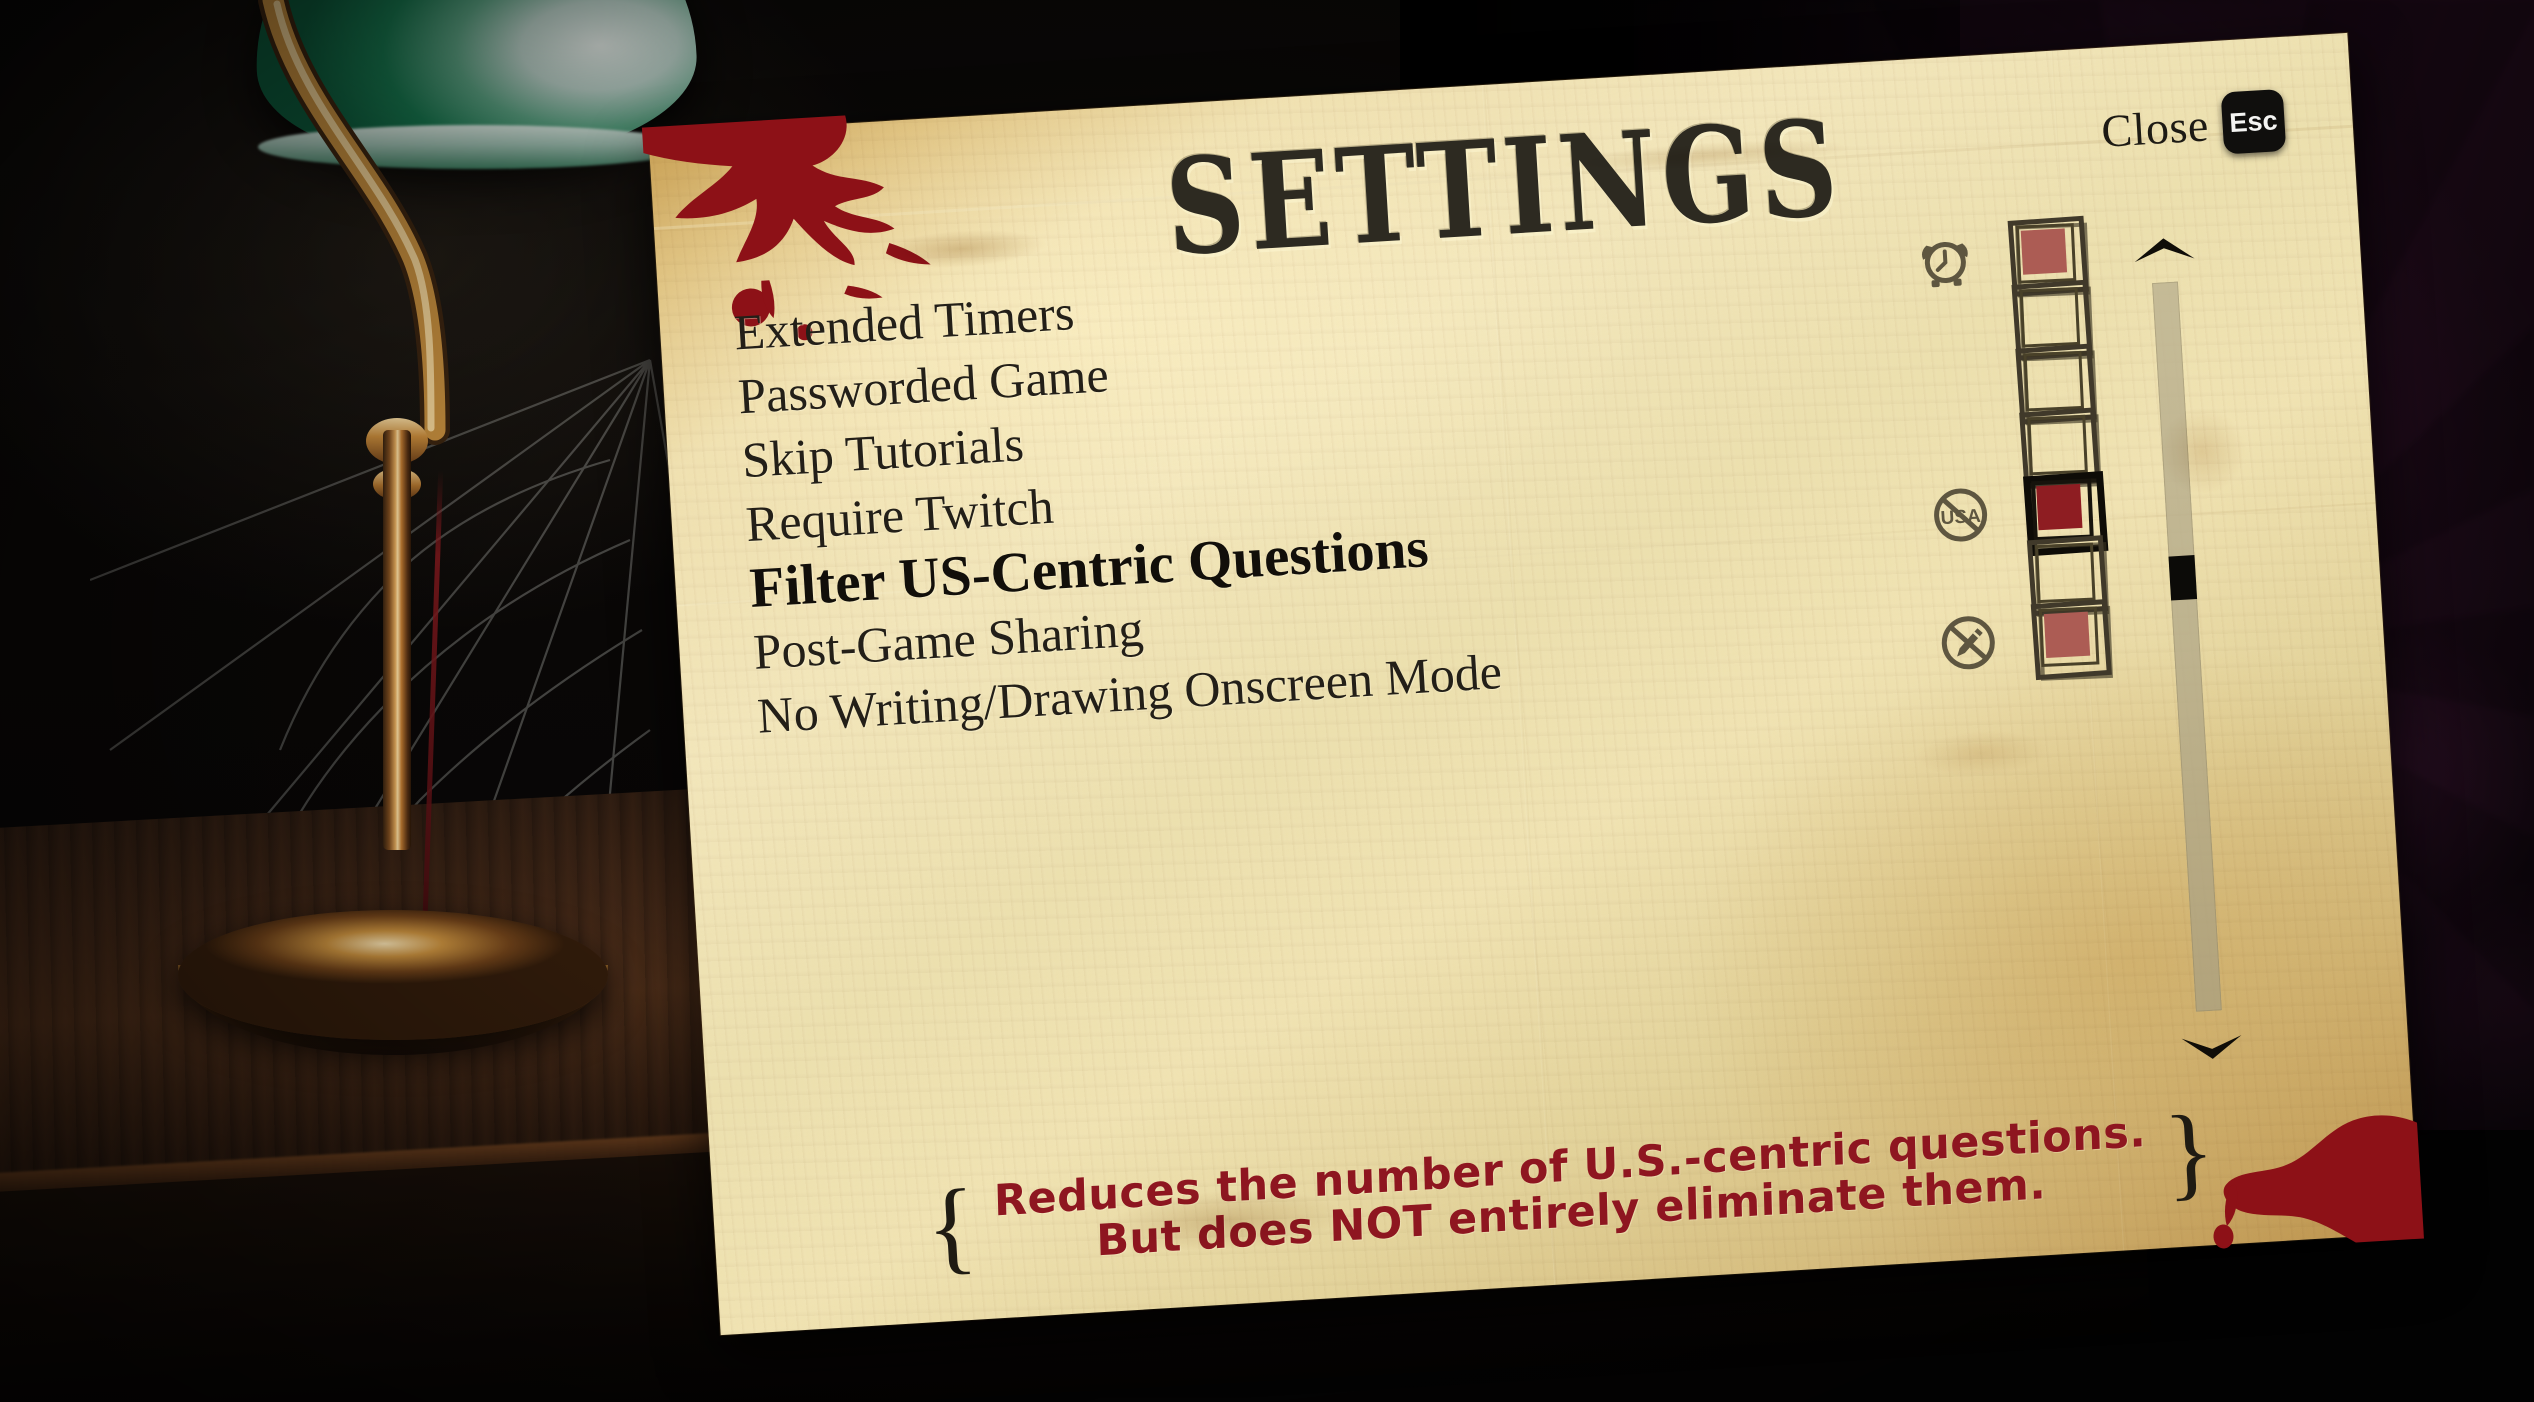 The image size is (2534, 1402). What do you see at coordinates (2189, 1152) in the screenshot?
I see `tooltip-close-brace: }` at bounding box center [2189, 1152].